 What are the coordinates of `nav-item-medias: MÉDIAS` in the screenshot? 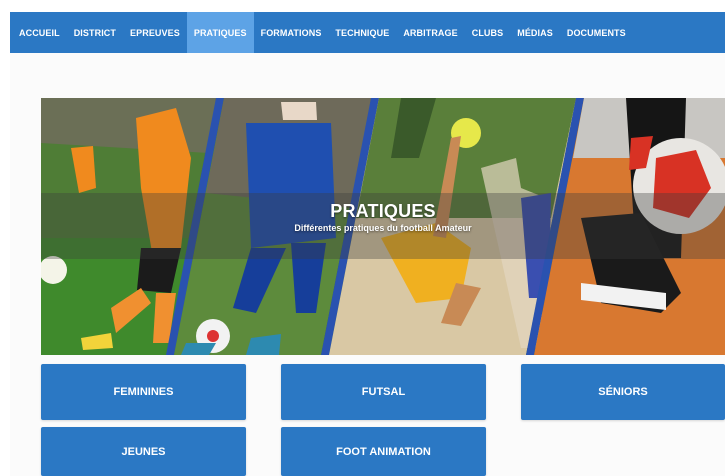 It's located at (535, 32).